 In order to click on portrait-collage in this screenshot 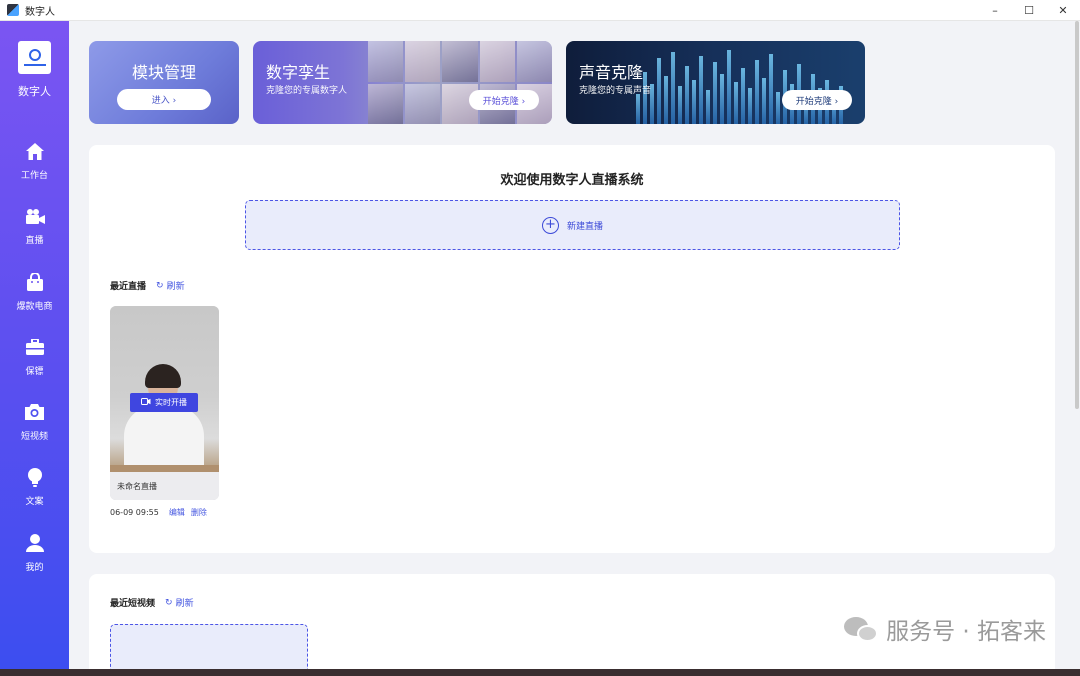, I will do `click(460, 82)`.